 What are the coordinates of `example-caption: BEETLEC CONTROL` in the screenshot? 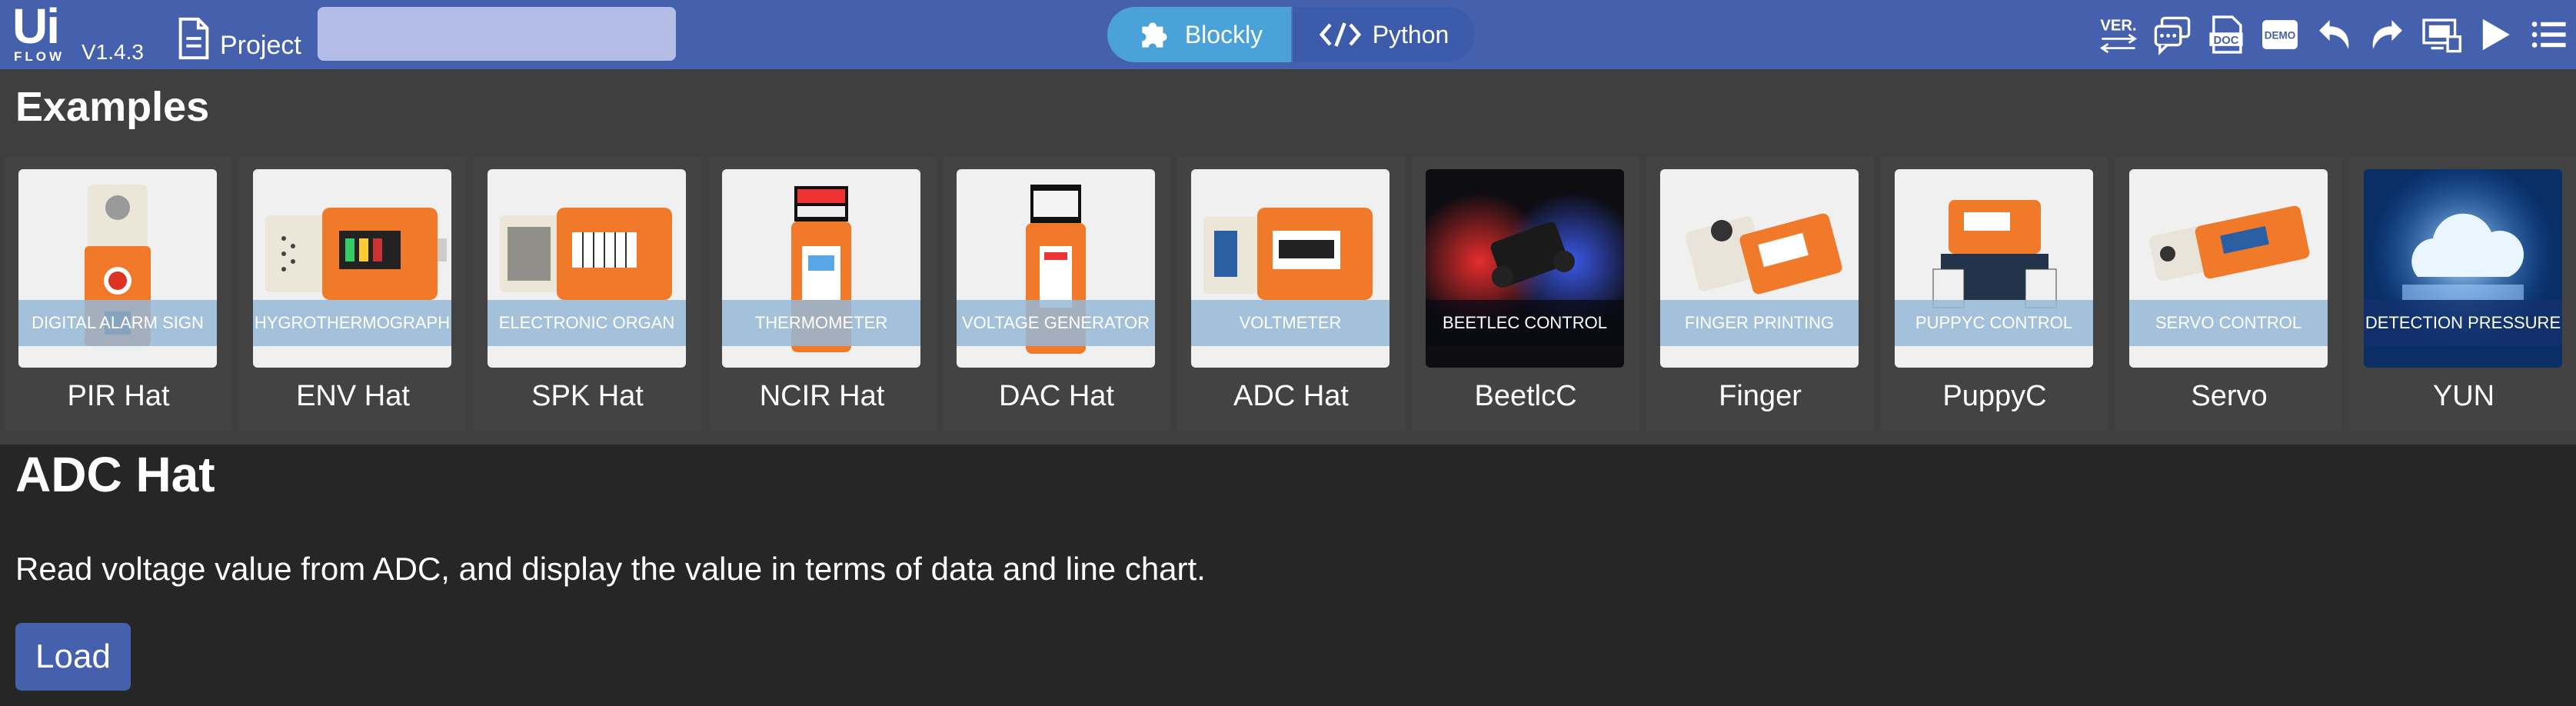 It's located at (1525, 323).